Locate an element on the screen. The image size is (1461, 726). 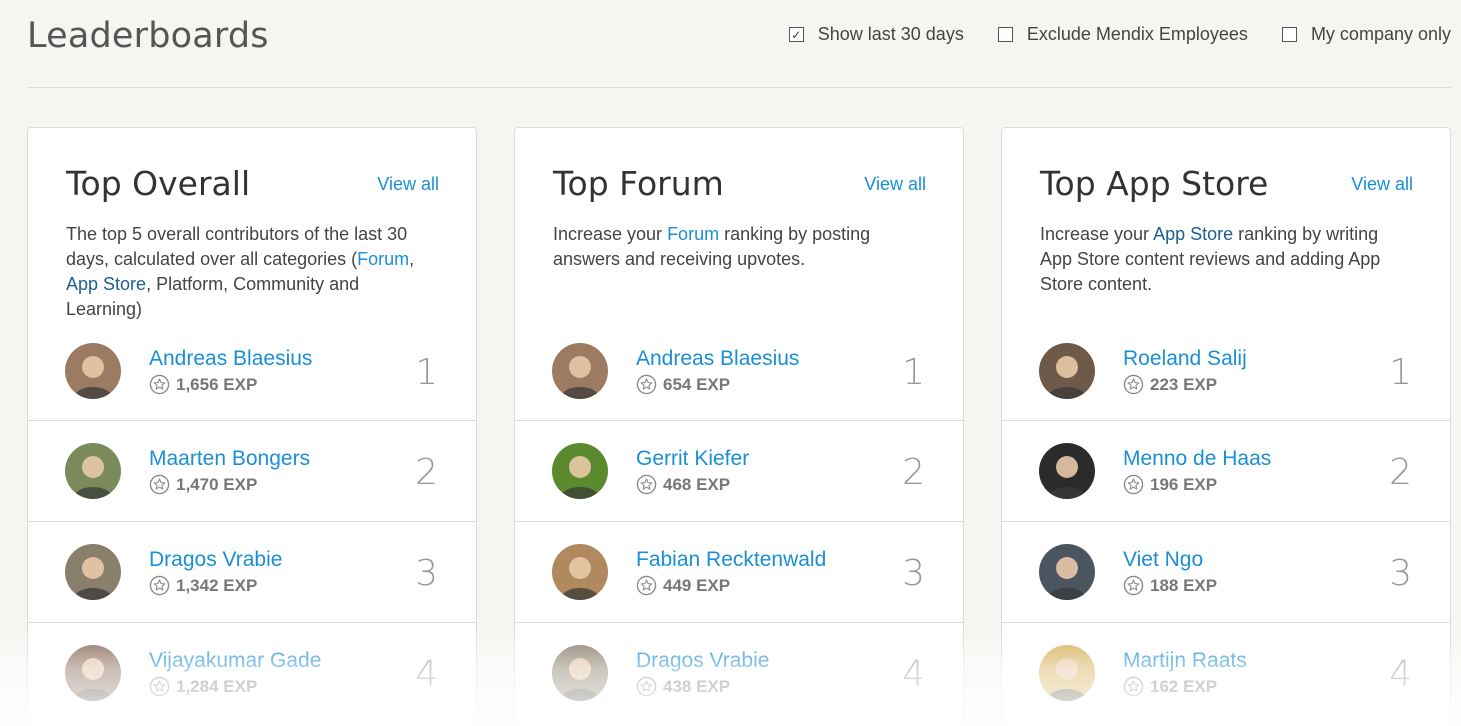
leaderboard-row: Viet Ngo 188 EXP 3 is located at coordinates (1226, 572).